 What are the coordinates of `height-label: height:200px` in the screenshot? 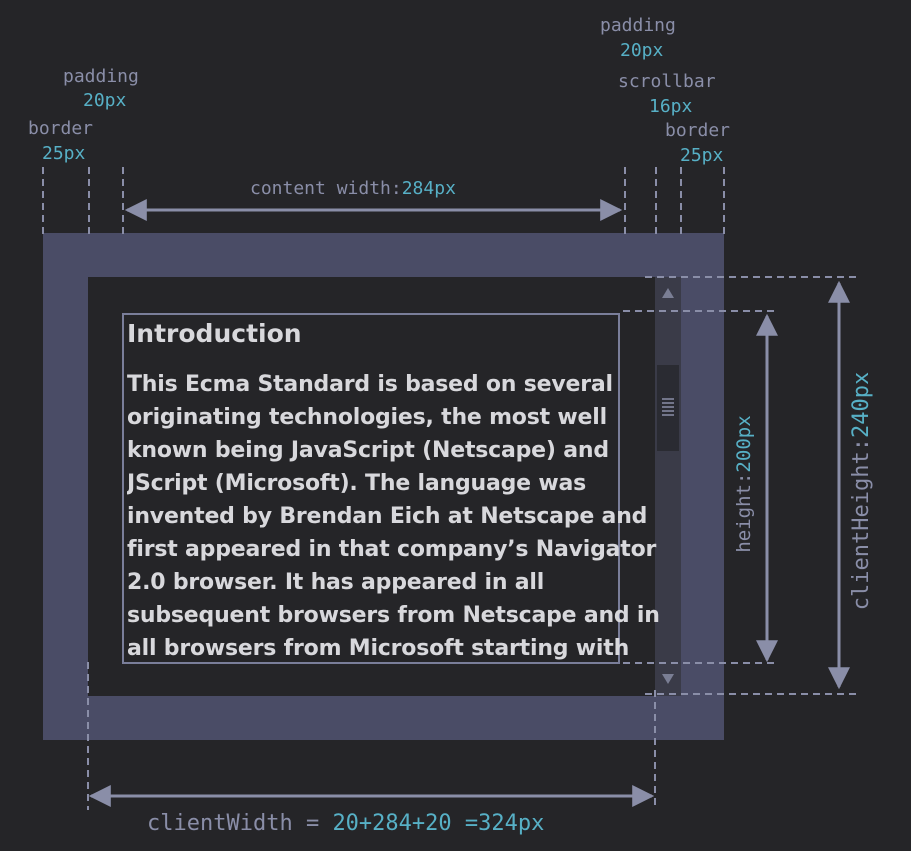 It's located at (744, 484).